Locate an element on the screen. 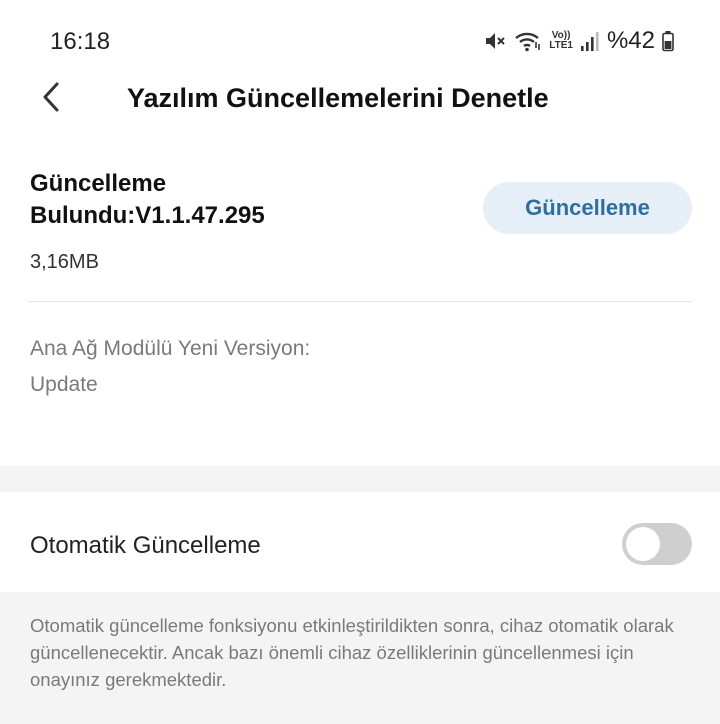 The width and height of the screenshot is (720, 724). module-version-label: Ana Ağ Modülü Yeni Versiyon: is located at coordinates (170, 348).